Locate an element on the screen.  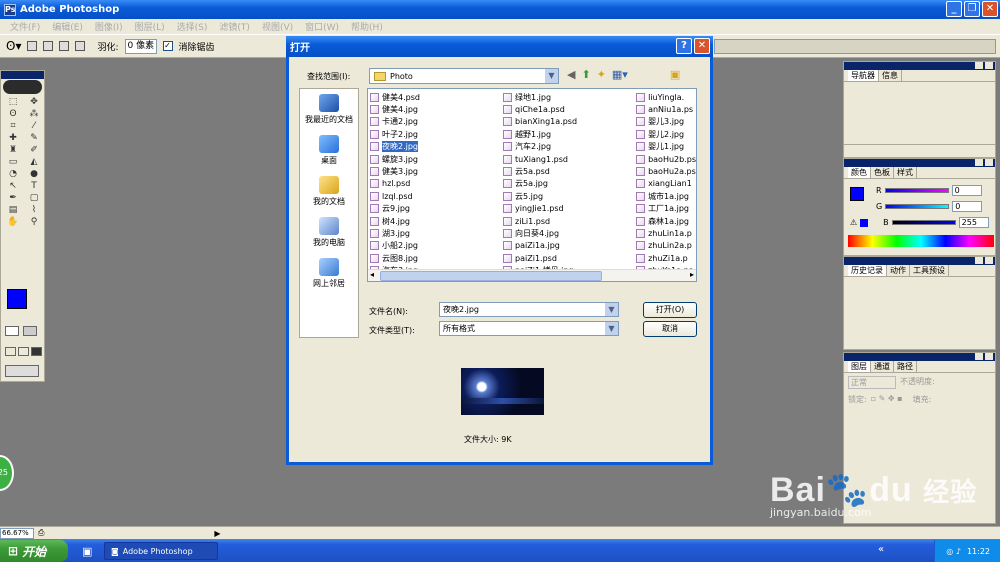
file-item: liuYingla. is located at coordinates (666, 97).